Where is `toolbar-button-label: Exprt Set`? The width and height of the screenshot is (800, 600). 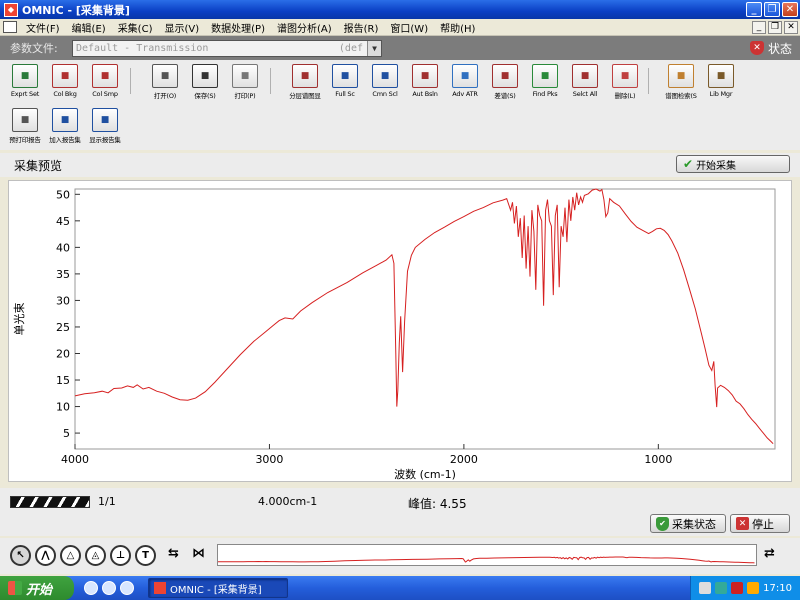
toolbar-button-label: Exprt Set is located at coordinates (25, 94).